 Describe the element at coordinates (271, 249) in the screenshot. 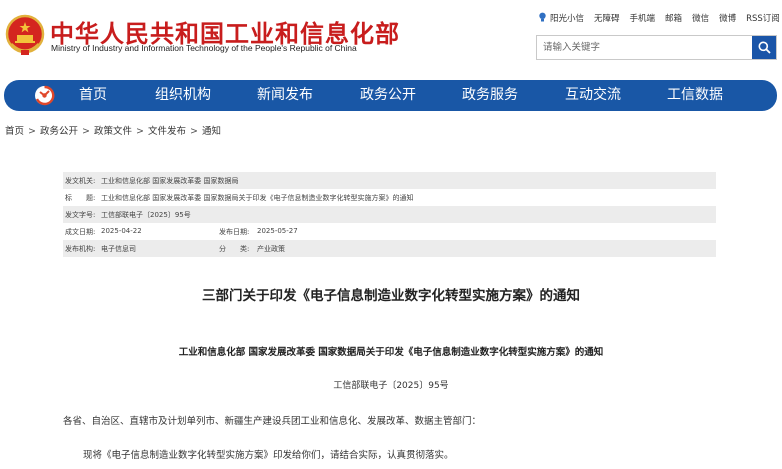

I see `meta-category: 产业政策` at that location.